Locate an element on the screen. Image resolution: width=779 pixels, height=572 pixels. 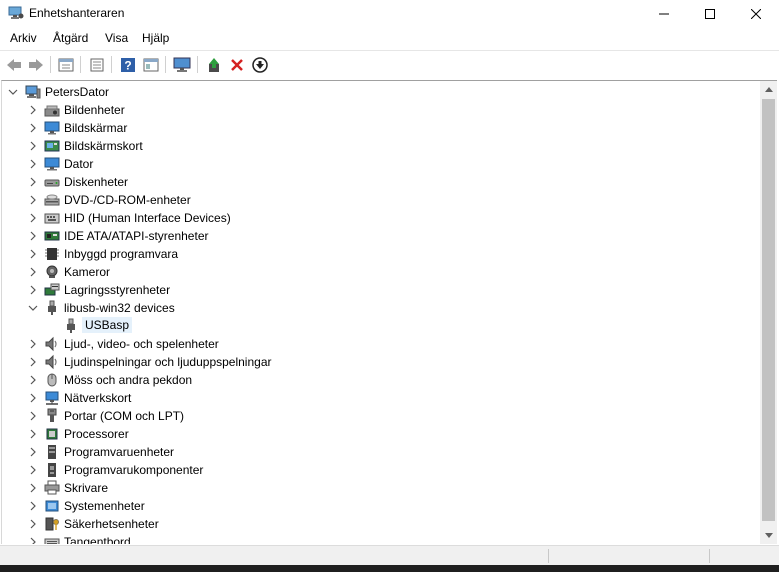
toolbar: ? is located at coordinates (389, 63).